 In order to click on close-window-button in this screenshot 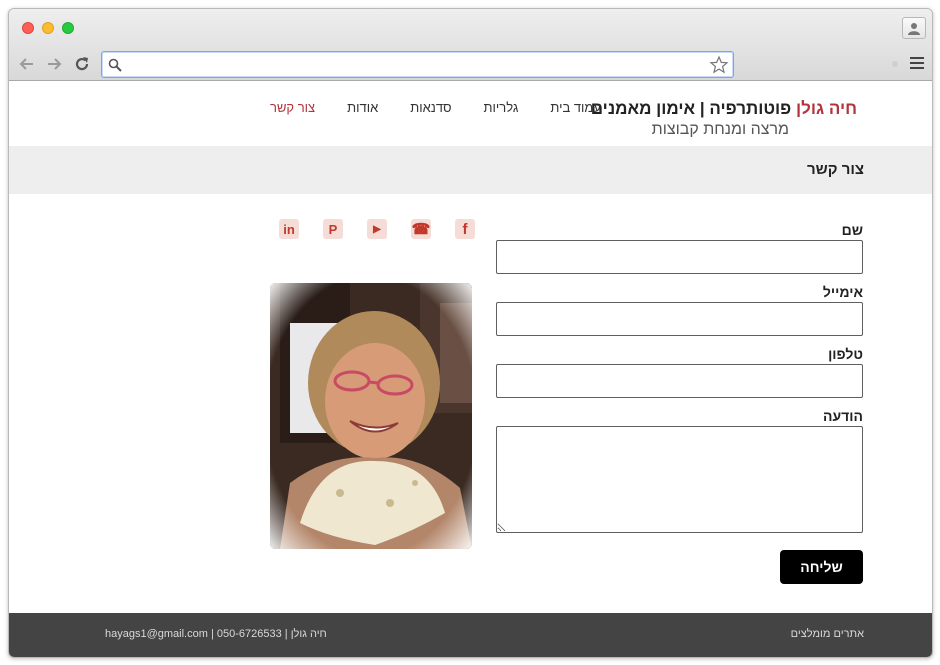, I will do `click(28, 28)`.